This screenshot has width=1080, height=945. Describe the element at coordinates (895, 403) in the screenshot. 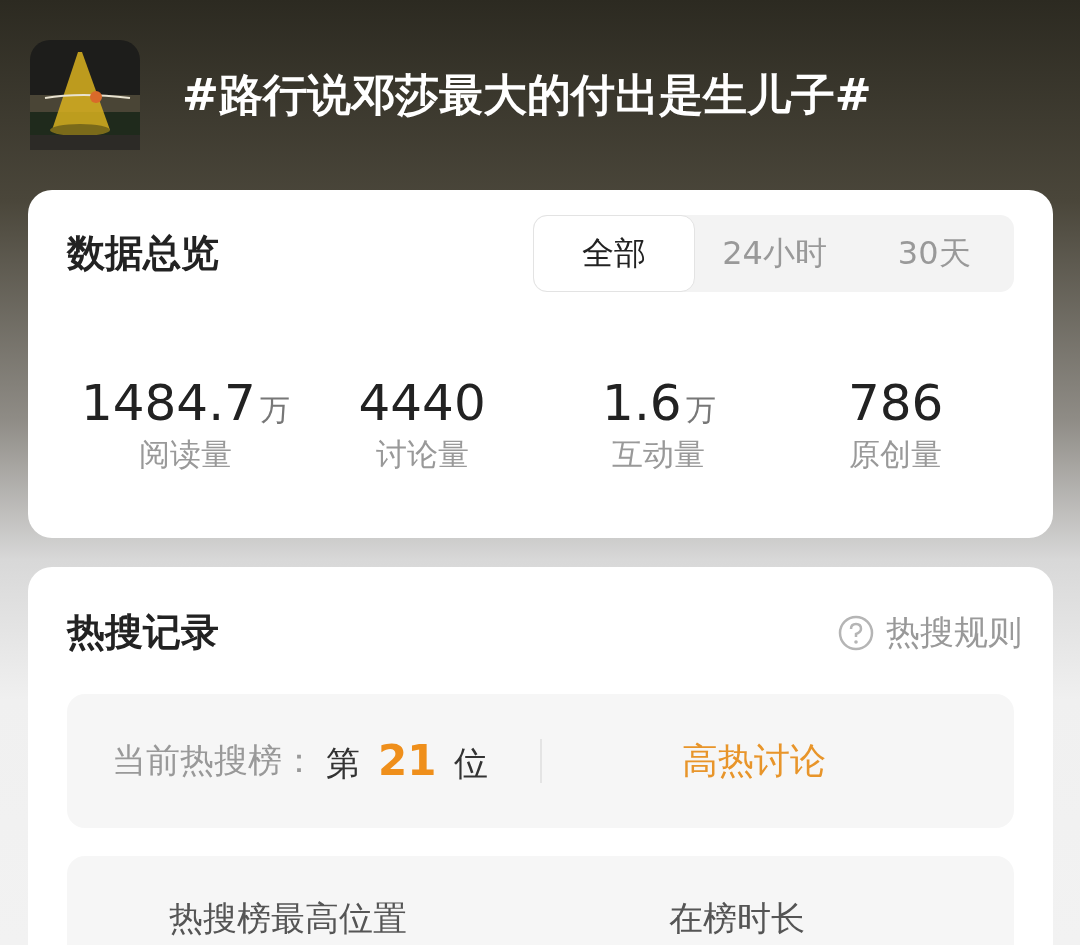

I see `stat-value: 786` at that location.